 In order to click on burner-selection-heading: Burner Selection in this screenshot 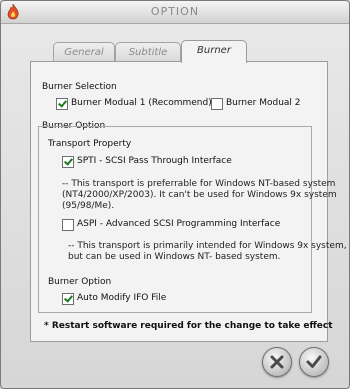, I will do `click(79, 87)`.